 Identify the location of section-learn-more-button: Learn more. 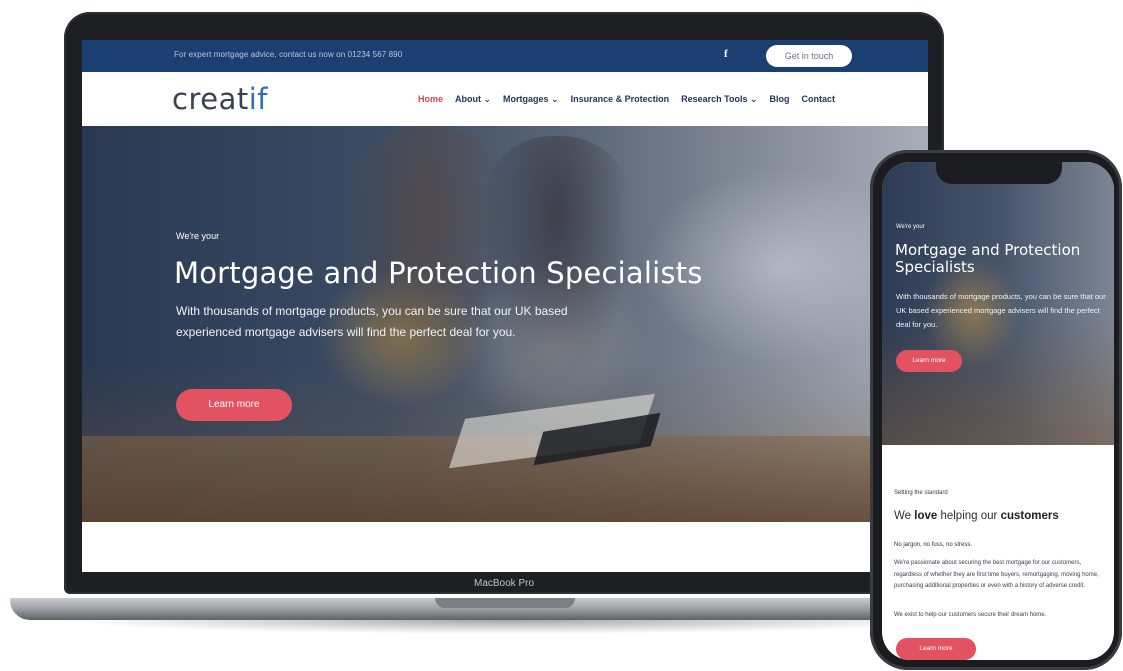
(936, 649).